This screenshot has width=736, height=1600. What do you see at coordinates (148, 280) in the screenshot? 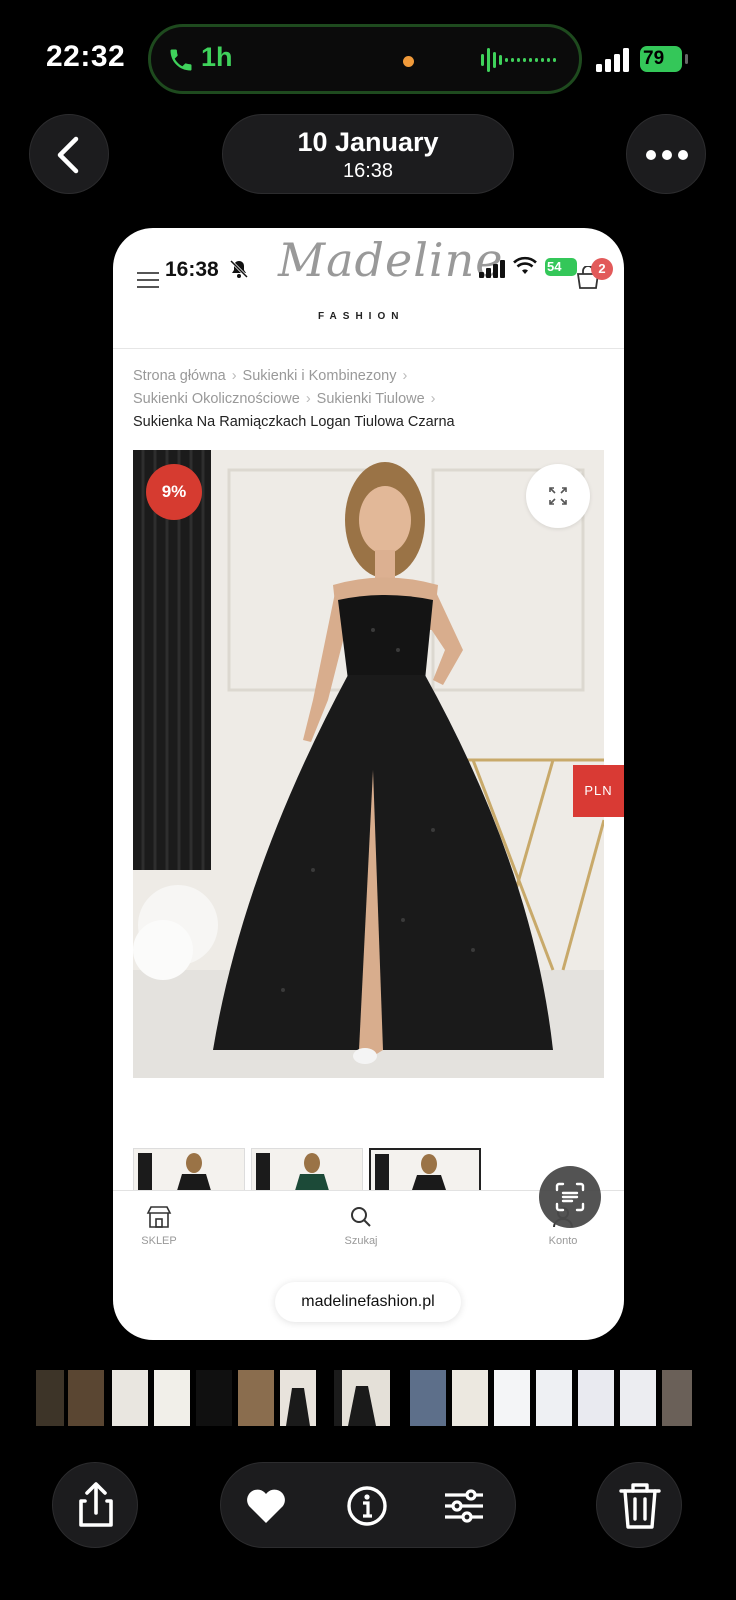
I see `menu-icon` at bounding box center [148, 280].